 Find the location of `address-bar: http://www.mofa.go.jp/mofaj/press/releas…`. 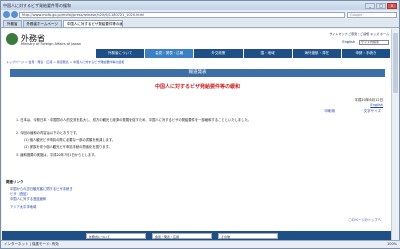

address-bar: http://www.mofa.go.jp/mofaj/press/releas… is located at coordinates (182, 14).